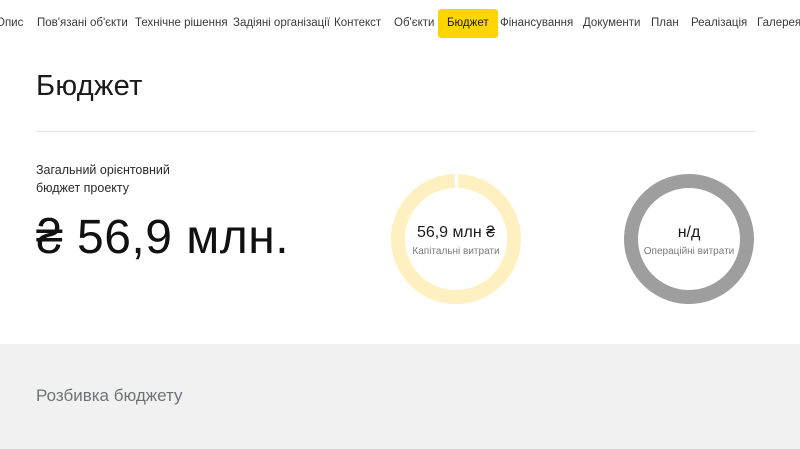  I want to click on nav-item-financing: Фінансування, so click(536, 23).